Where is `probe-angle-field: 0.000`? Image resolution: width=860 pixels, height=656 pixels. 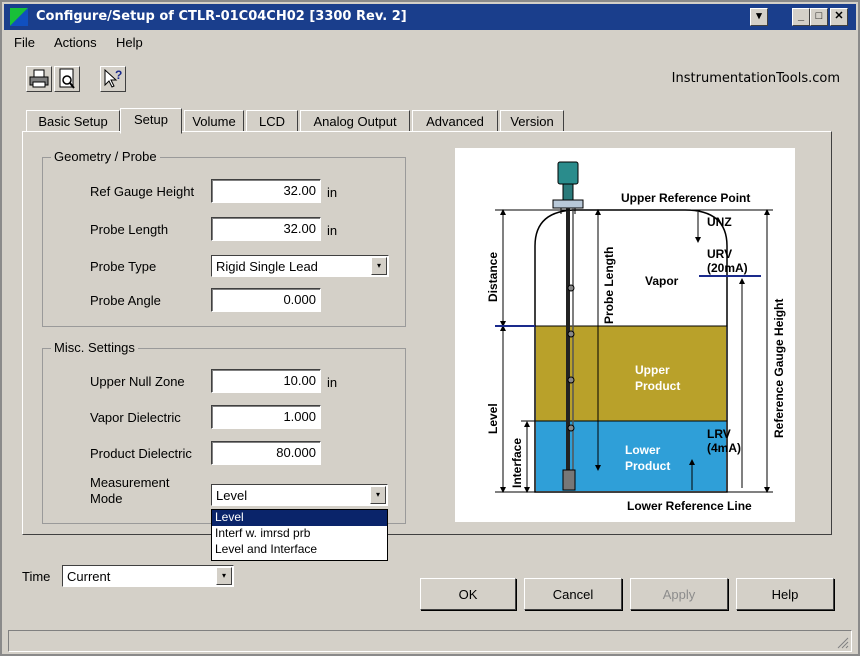
probe-angle-field: 0.000 is located at coordinates (266, 300).